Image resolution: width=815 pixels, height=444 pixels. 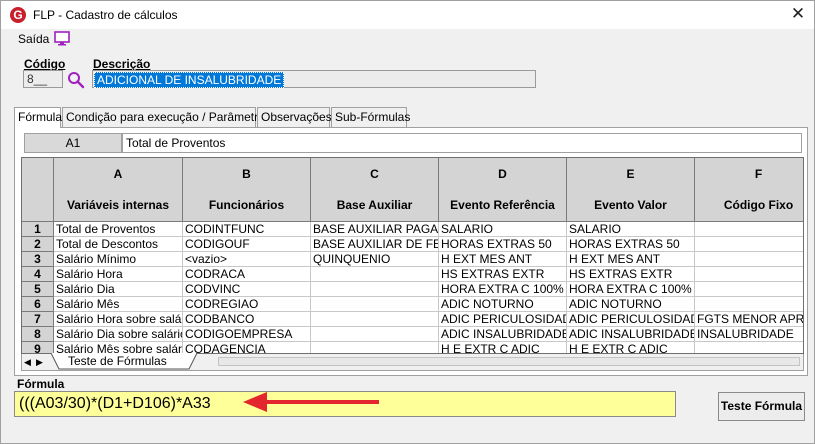 What do you see at coordinates (749, 190) in the screenshot?
I see `column-header-f: F Código Fixo` at bounding box center [749, 190].